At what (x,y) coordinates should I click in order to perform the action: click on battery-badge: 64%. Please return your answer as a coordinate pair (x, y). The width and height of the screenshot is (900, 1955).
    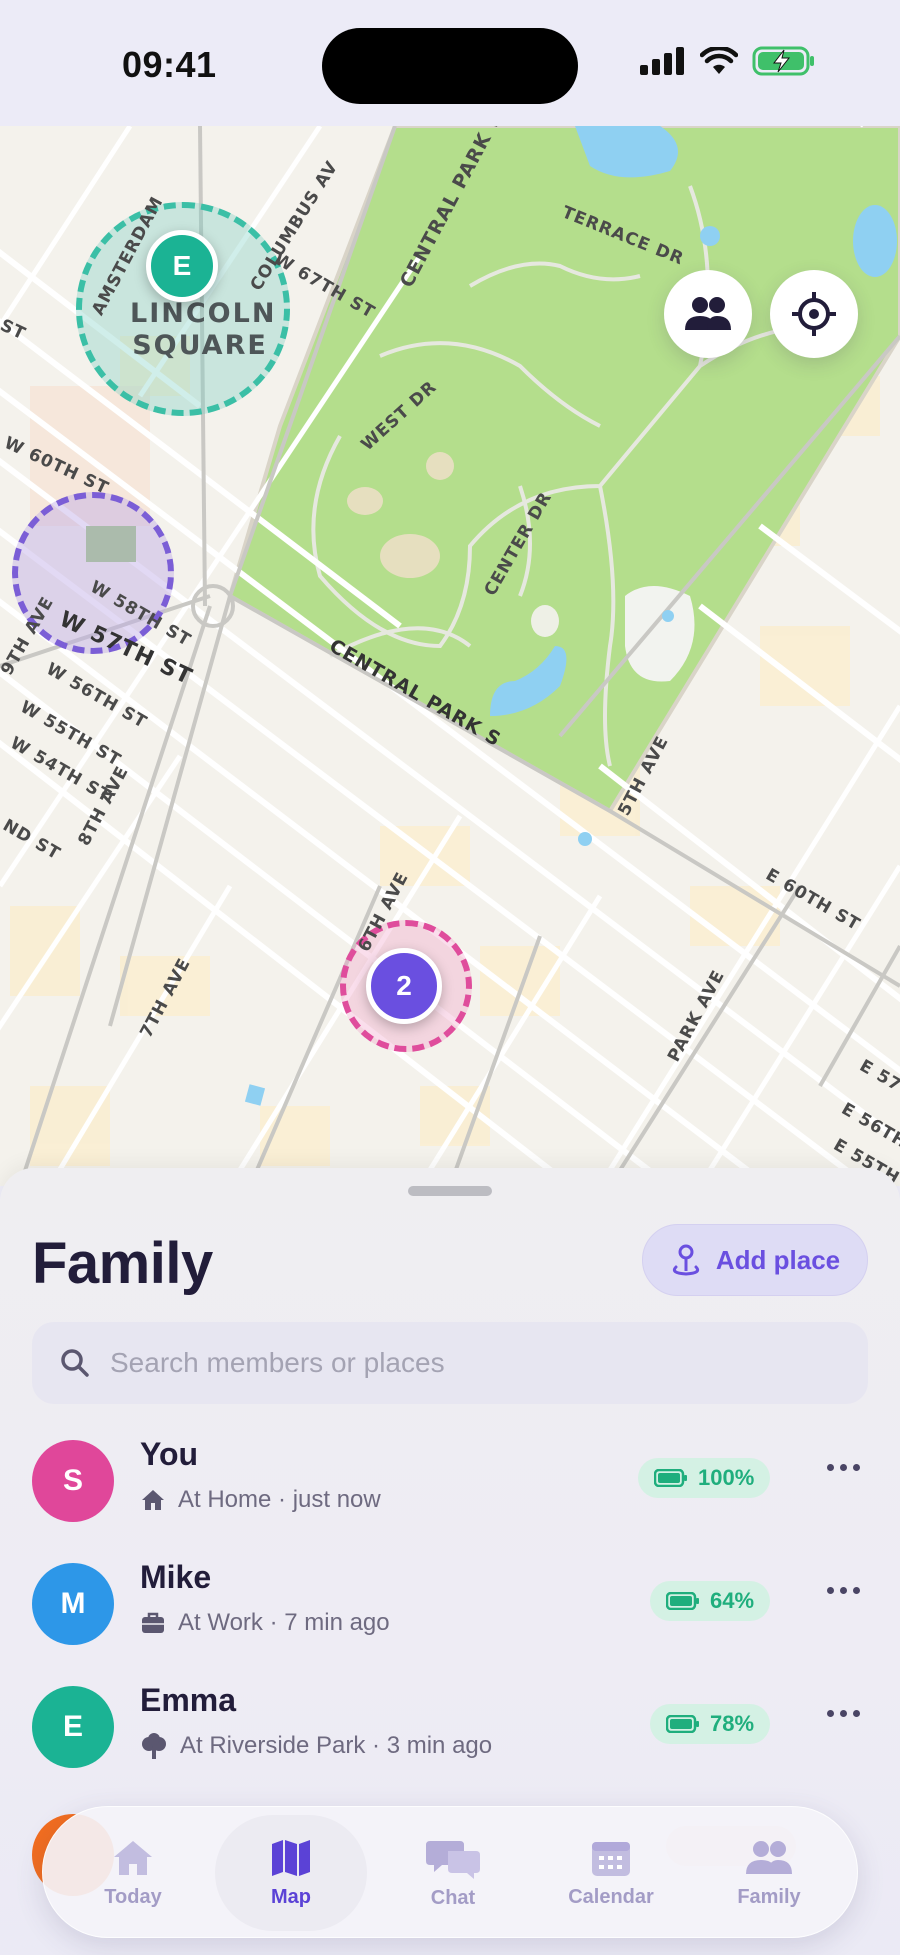
    Looking at the image, I should click on (710, 1601).